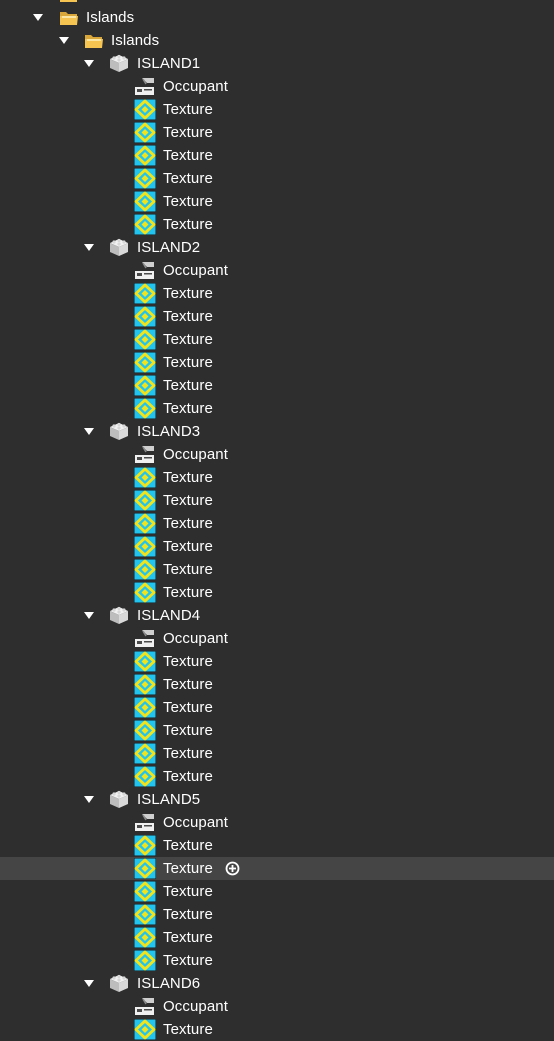 The height and width of the screenshot is (1041, 554). What do you see at coordinates (169, 63) in the screenshot?
I see `island-label: ISLAND1` at bounding box center [169, 63].